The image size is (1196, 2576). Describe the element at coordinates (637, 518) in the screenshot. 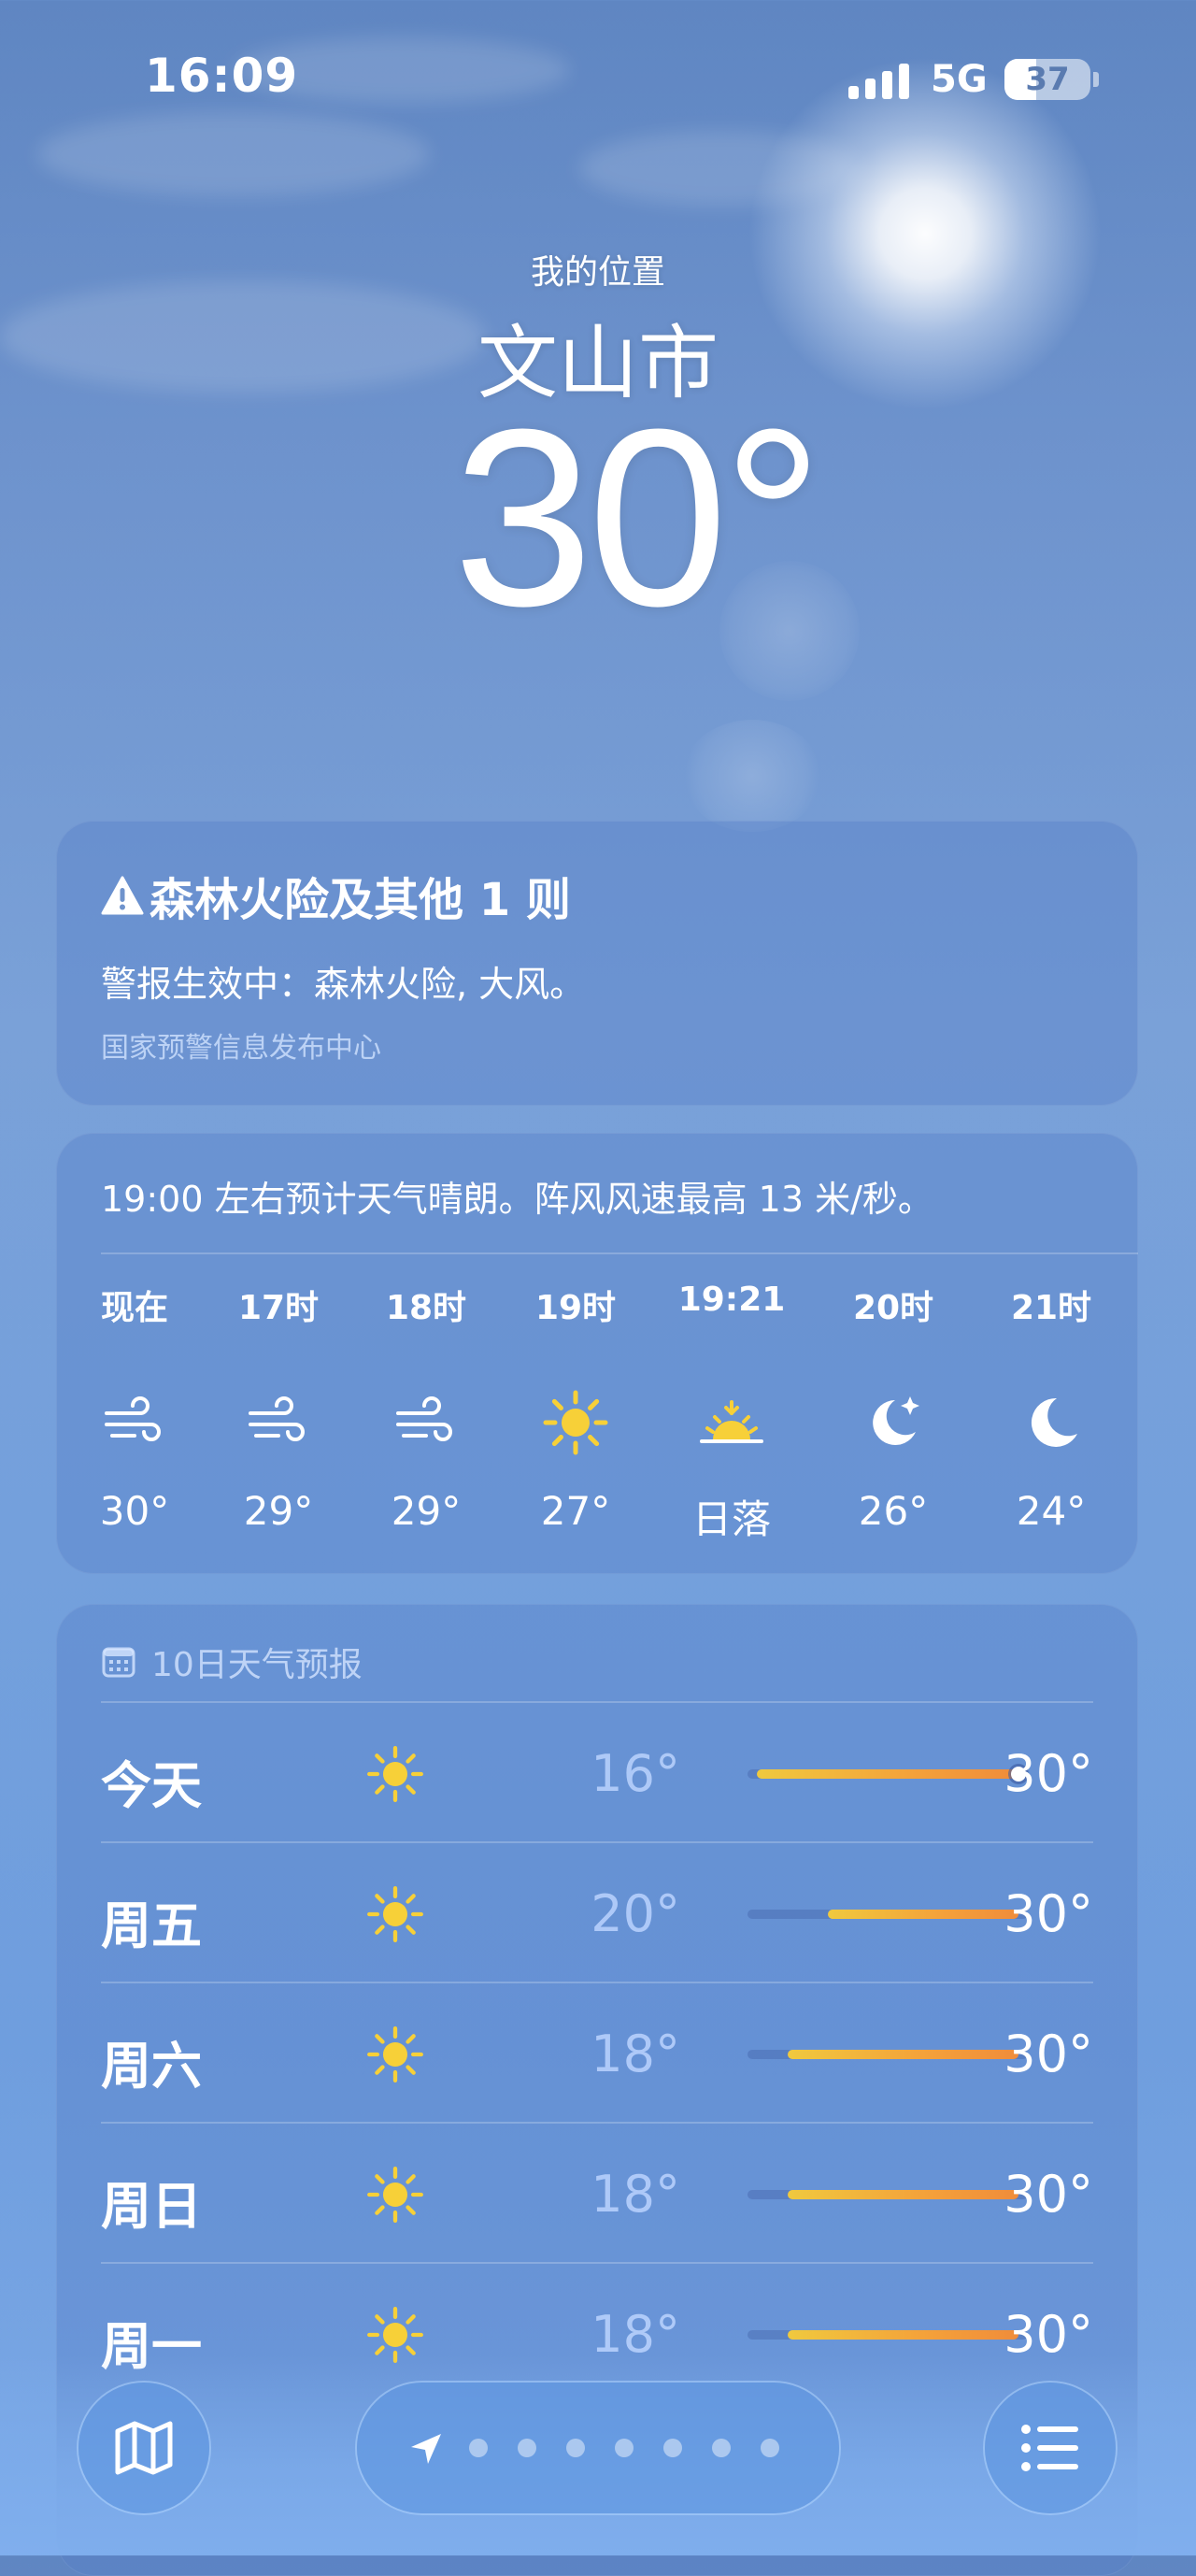

I see `current-temperature: 30°` at that location.